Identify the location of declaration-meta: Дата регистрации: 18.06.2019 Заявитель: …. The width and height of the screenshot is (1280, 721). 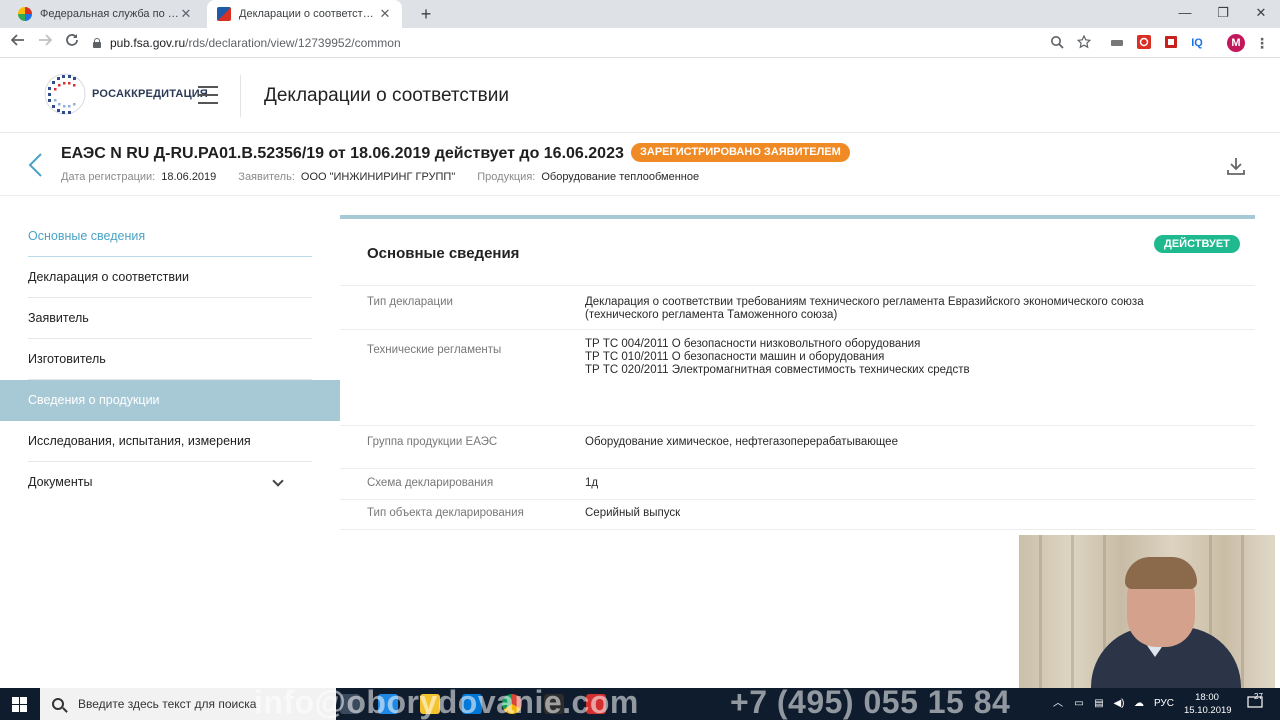
(391, 177).